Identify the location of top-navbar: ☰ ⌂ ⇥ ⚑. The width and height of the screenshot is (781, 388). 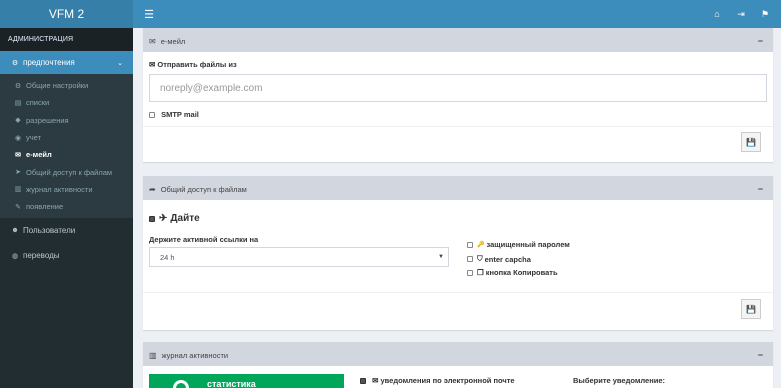
(457, 14).